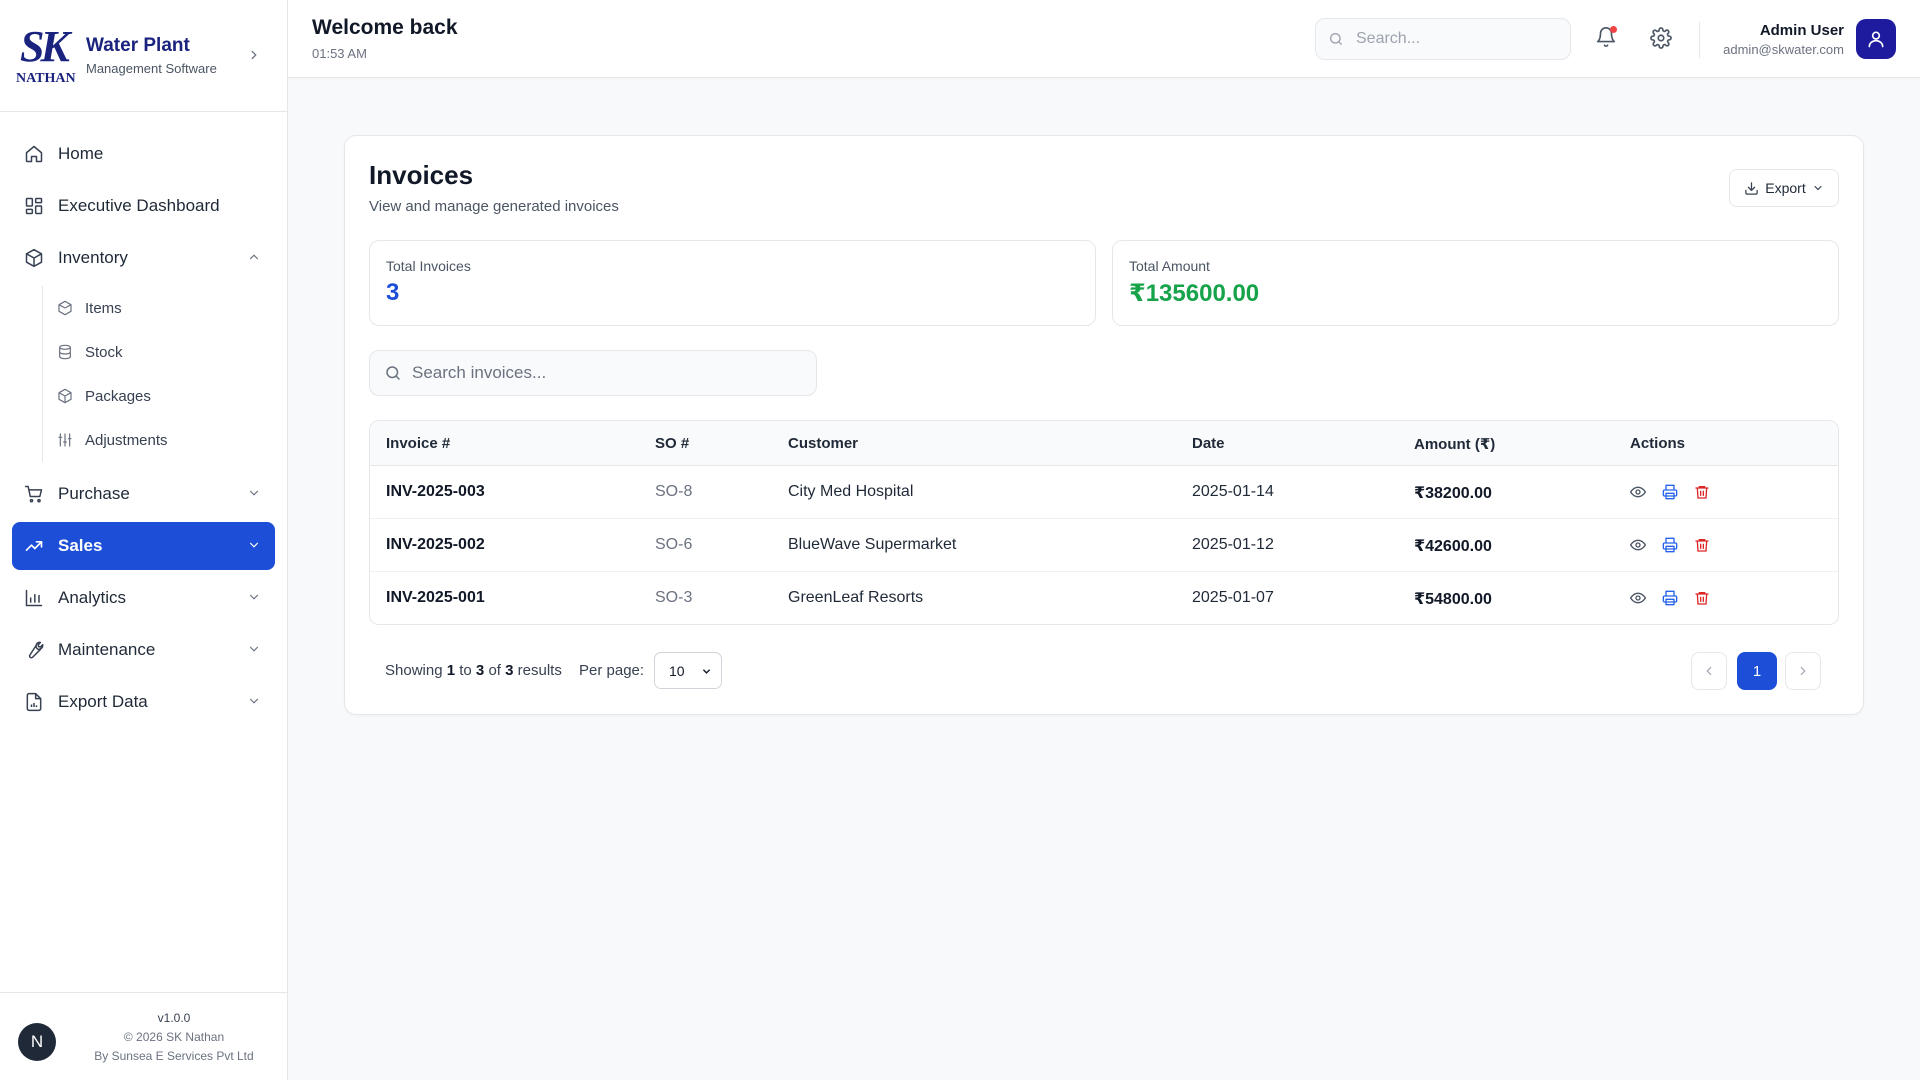  What do you see at coordinates (612, 670) in the screenshot?
I see `per-page-label: Per page:` at bounding box center [612, 670].